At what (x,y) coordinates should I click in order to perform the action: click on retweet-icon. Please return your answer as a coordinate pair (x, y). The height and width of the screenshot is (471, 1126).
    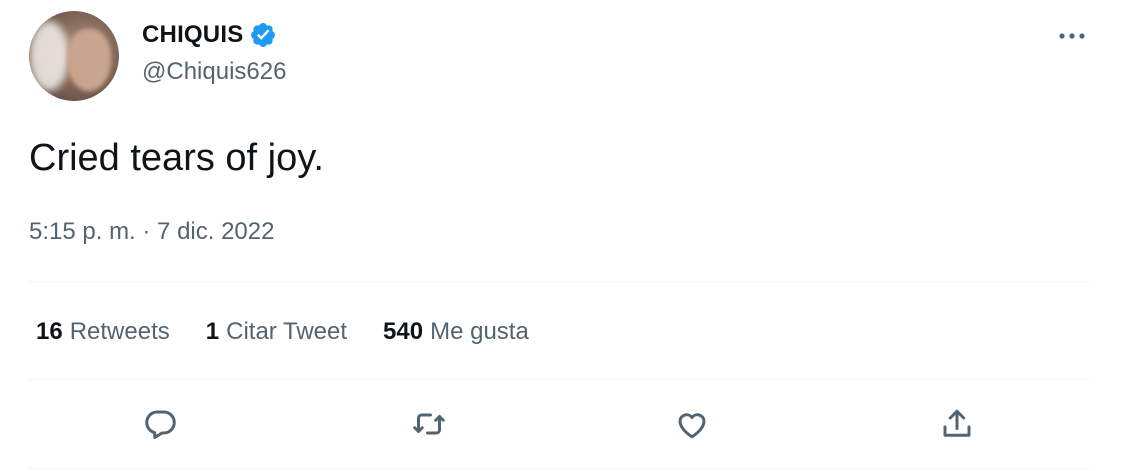
    Looking at the image, I should click on (429, 424).